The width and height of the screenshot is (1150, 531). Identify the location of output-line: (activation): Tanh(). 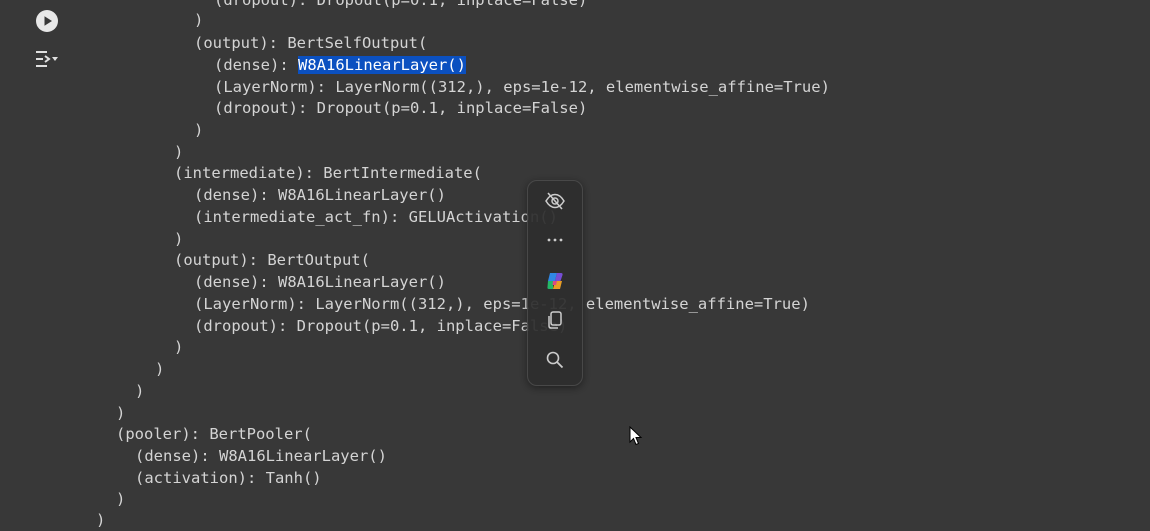
(228, 478).